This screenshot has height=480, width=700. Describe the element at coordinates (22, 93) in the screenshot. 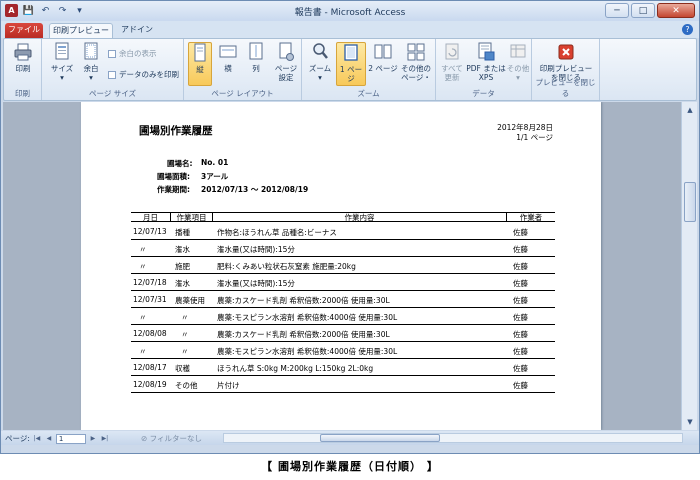

I see `group-print-label: 印刷` at that location.